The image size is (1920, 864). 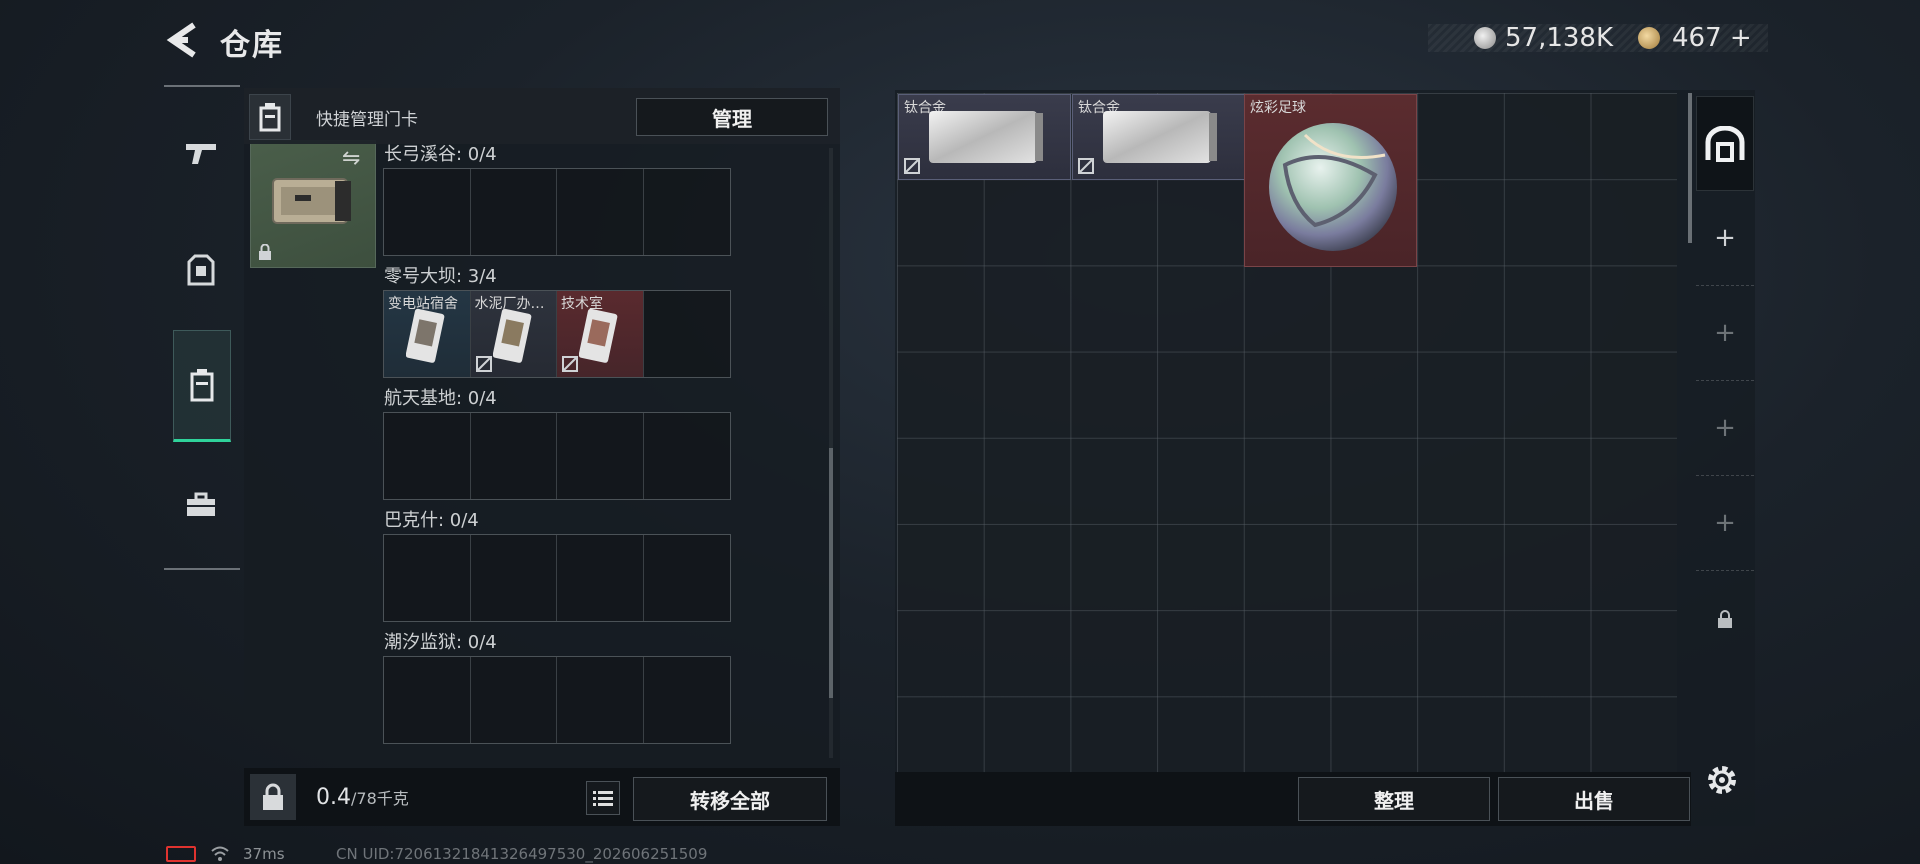 I want to click on sort-button: 整理, so click(x=1394, y=799).